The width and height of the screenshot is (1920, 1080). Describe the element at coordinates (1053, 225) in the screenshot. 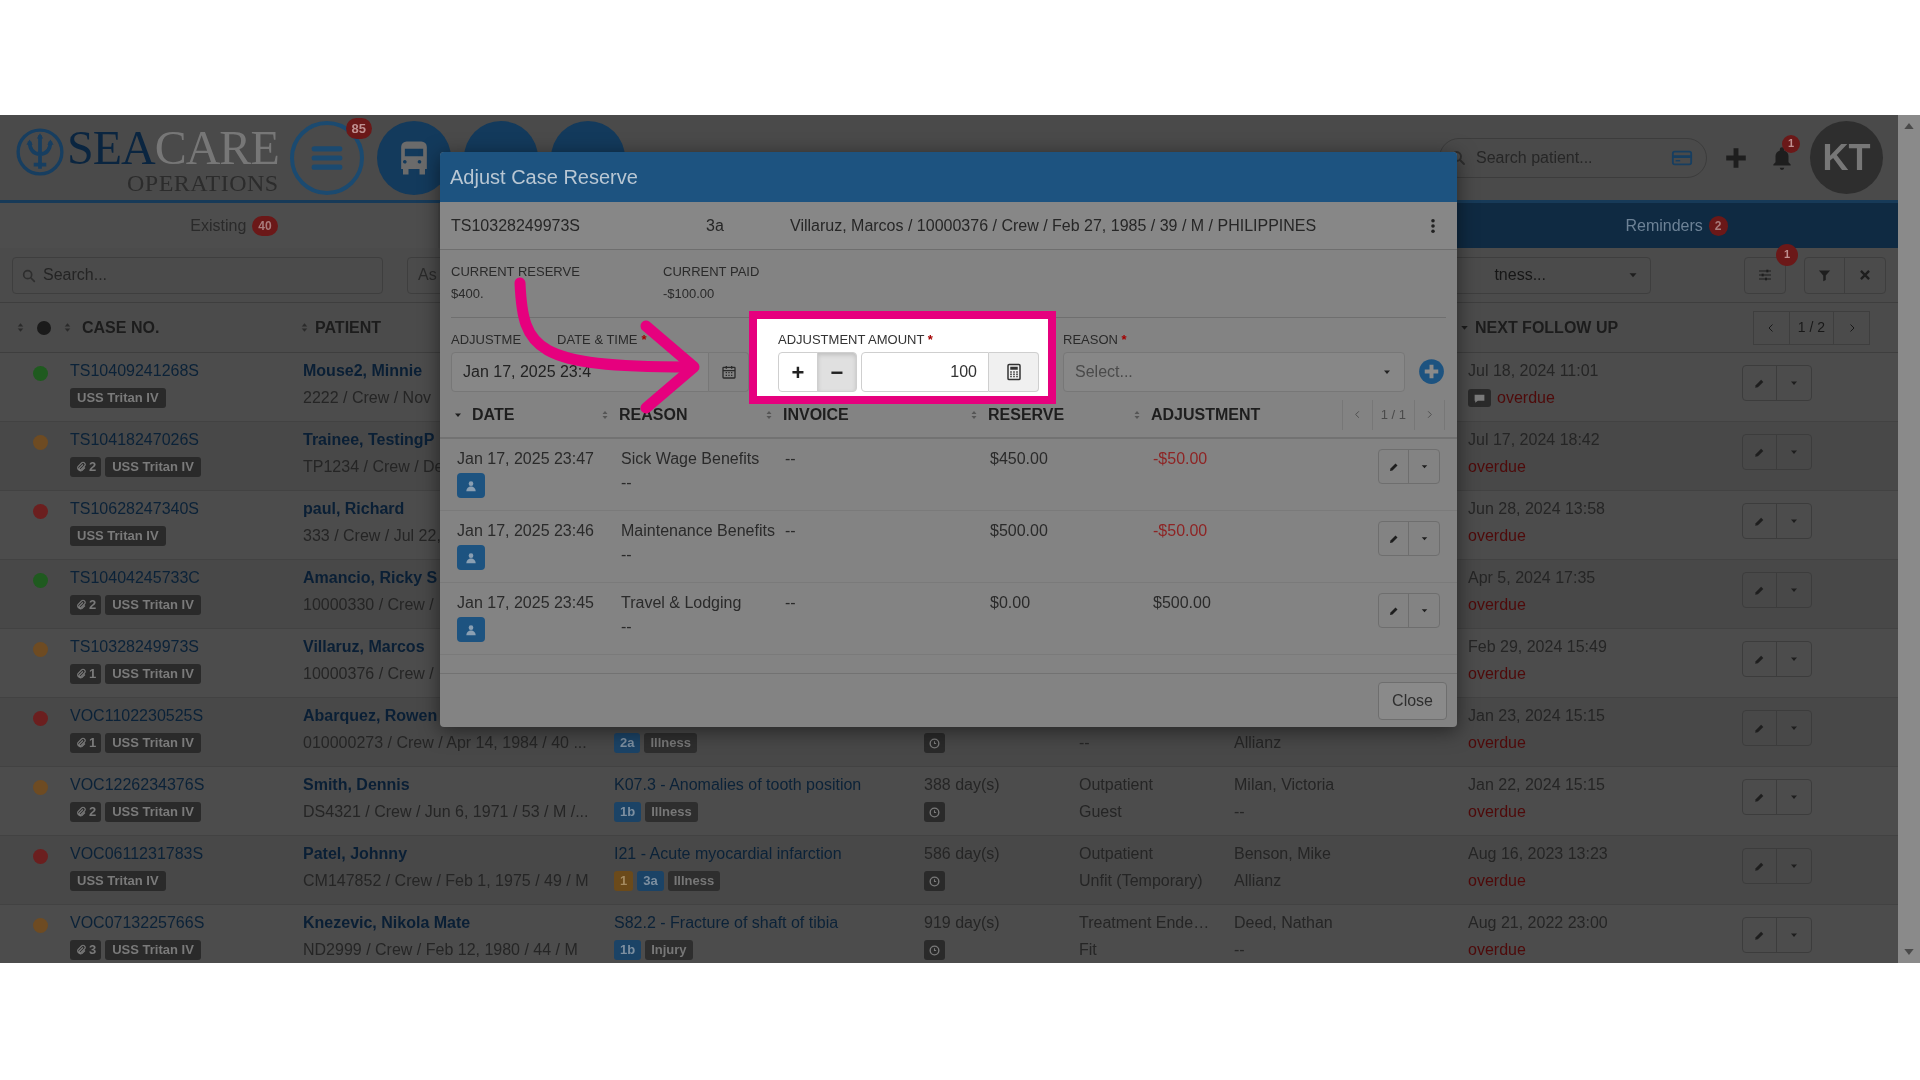

I see `patient-summary: Villaruz, Marcos / 10000376 / Crew / Feb 27, 1985 / 39 / M / PHILIPPINES` at that location.